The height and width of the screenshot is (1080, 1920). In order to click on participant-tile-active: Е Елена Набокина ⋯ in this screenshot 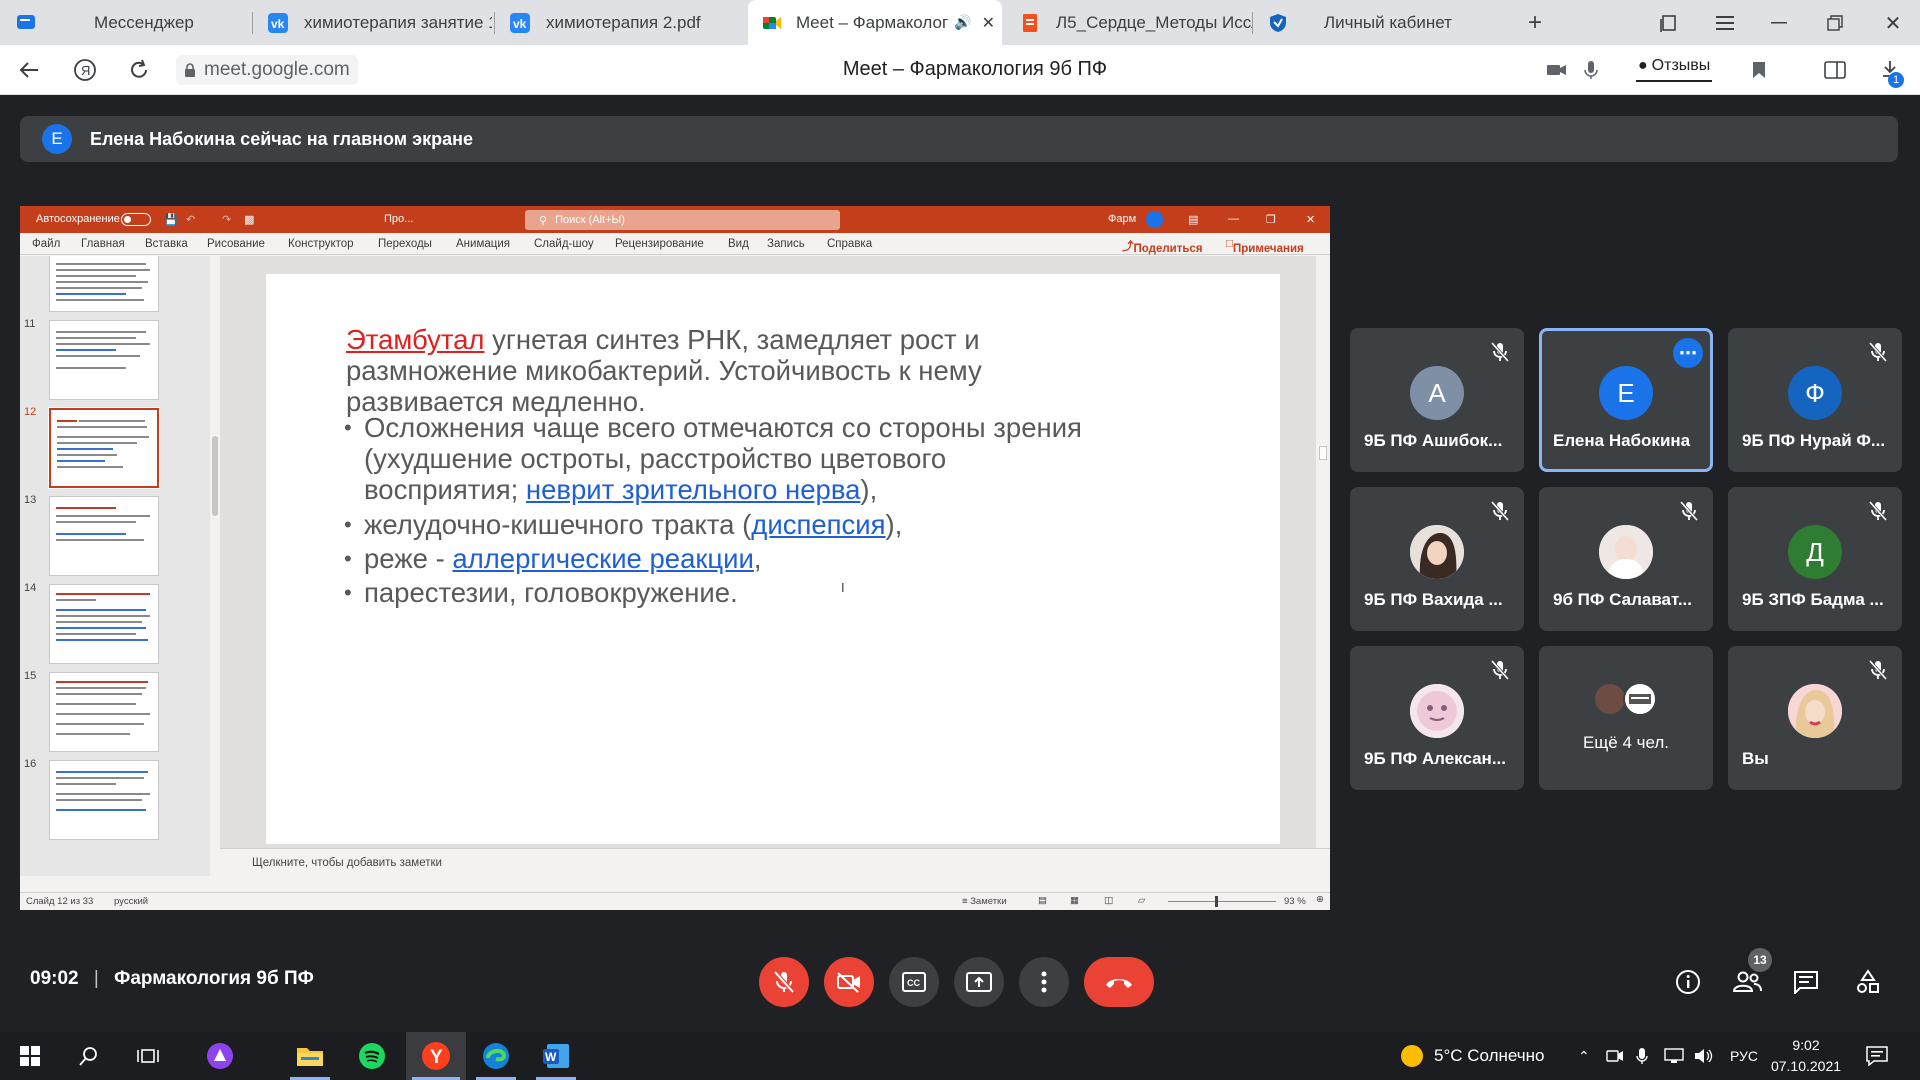, I will do `click(1626, 400)`.